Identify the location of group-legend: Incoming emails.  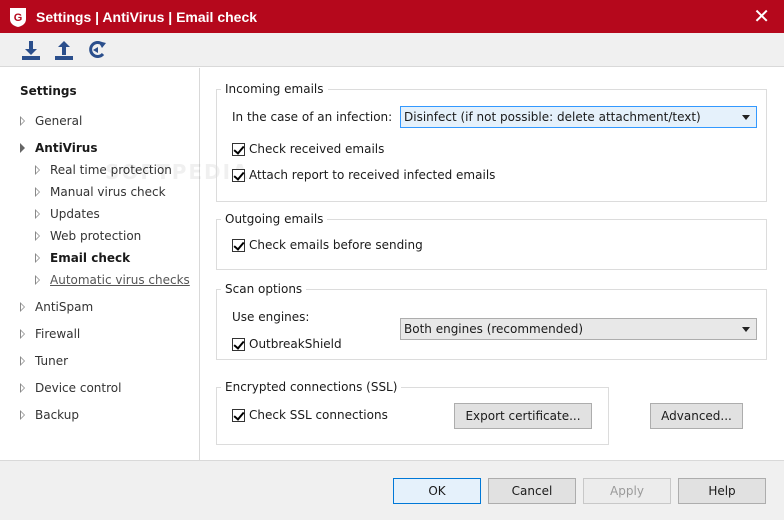
(274, 89).